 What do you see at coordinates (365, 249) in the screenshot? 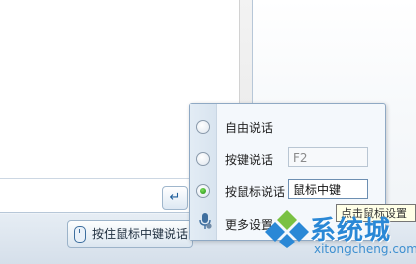
I see `watermark-url: xitongcheng.com` at bounding box center [365, 249].